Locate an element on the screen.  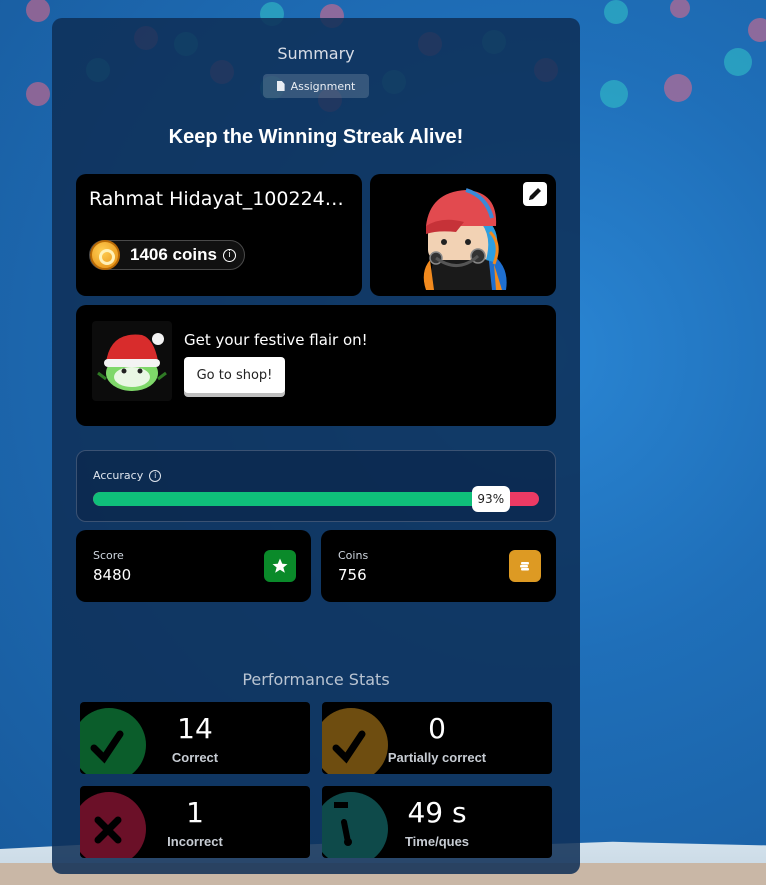
coin-balance: 1406 coins is located at coordinates (173, 254).